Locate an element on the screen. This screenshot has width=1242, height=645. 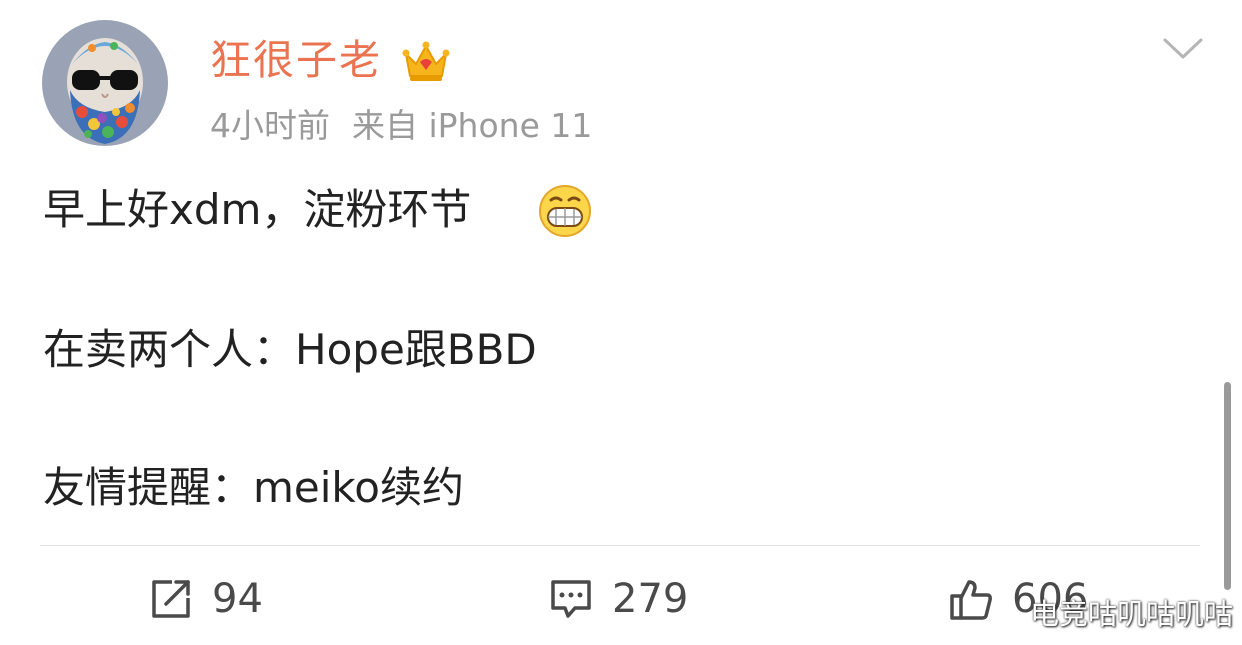
watermark: 电竞咕叽咕叽咕 is located at coordinates (1132, 614).